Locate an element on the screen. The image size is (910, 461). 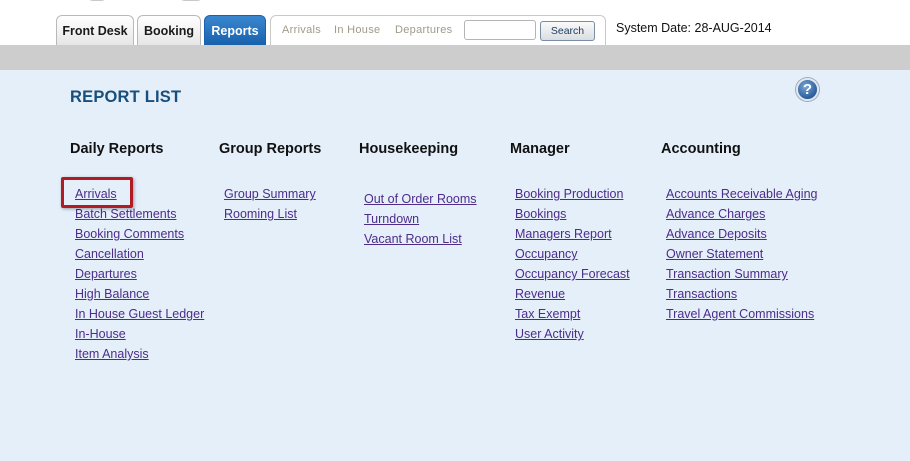
report-link-advance-deposits: Advance Deposits is located at coordinates (716, 234).